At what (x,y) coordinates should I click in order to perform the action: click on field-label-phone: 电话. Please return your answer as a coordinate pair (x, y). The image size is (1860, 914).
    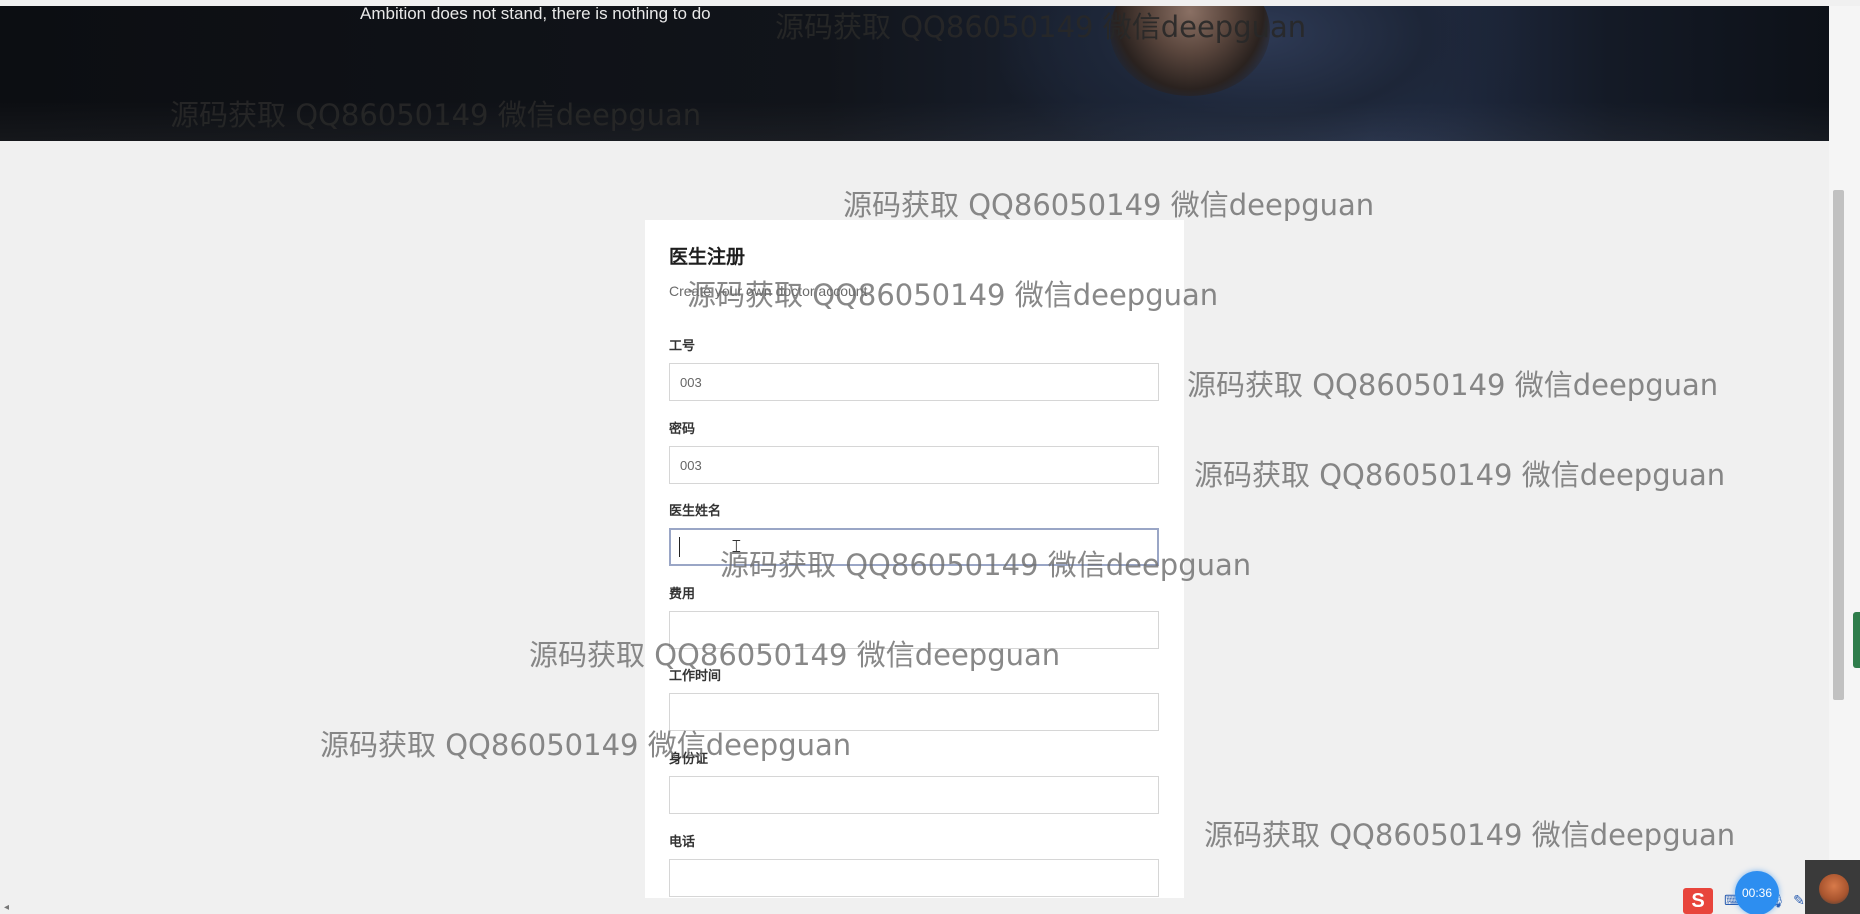
    Looking at the image, I should click on (682, 841).